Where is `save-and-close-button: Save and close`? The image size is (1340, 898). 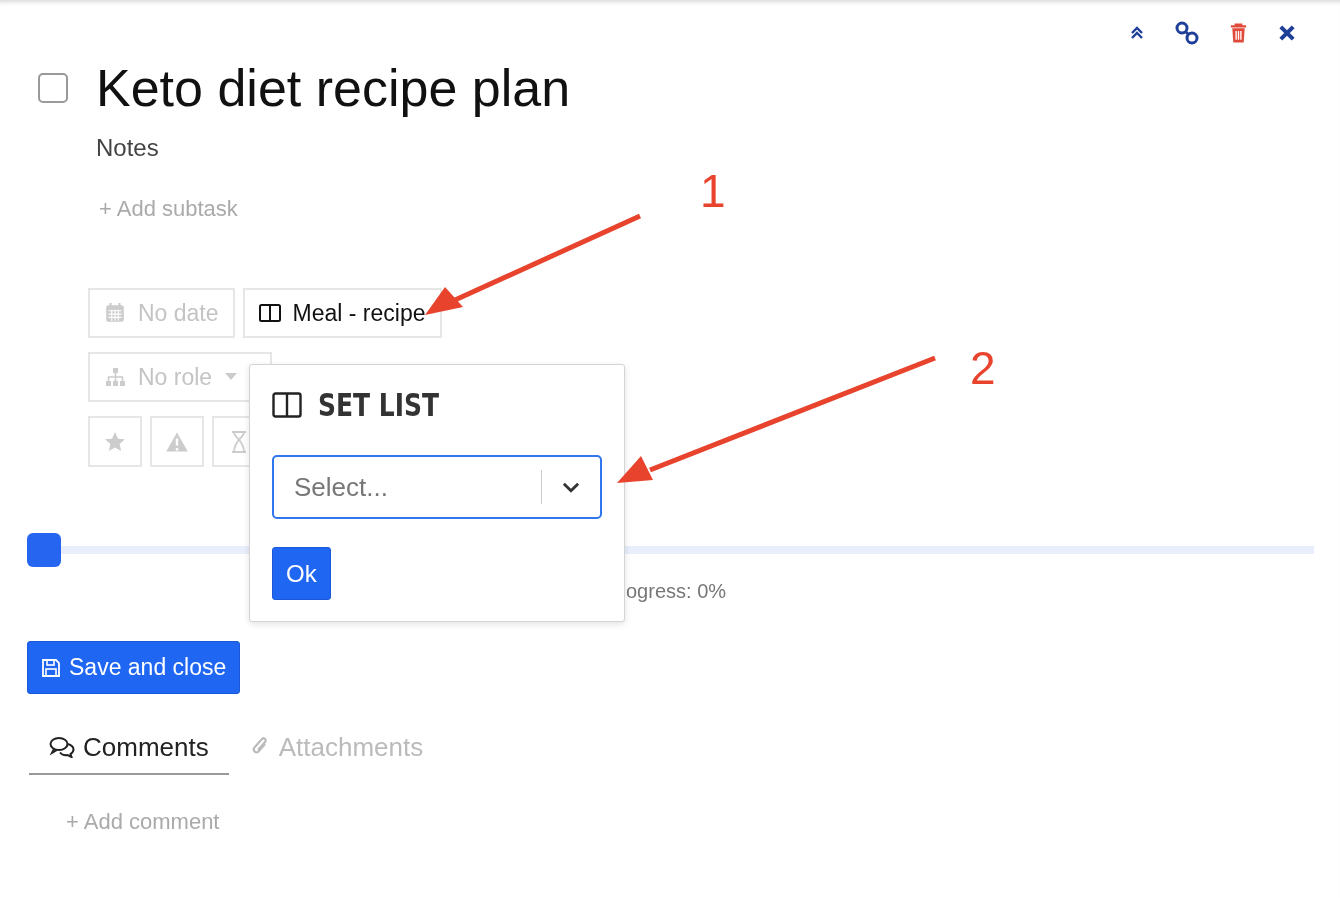 save-and-close-button: Save and close is located at coordinates (134, 667).